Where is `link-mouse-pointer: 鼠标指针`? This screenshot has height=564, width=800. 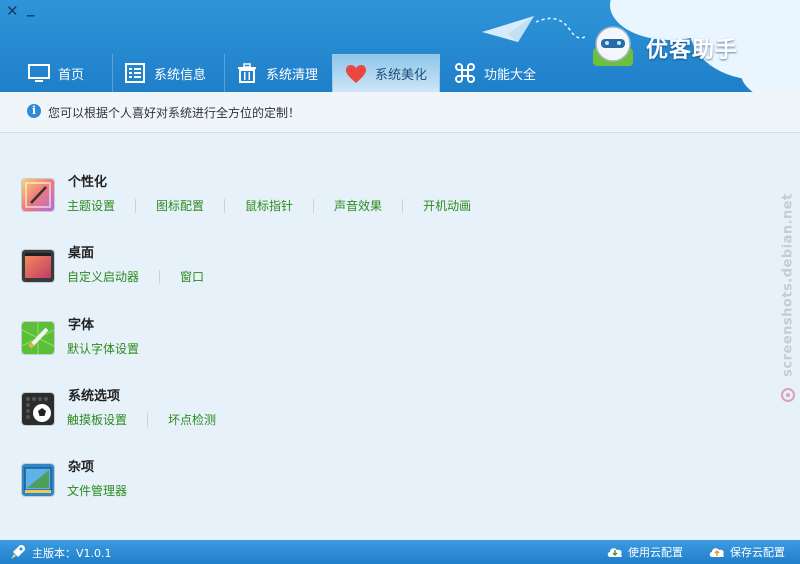
link-mouse-pointer: 鼠标指针 is located at coordinates (269, 205).